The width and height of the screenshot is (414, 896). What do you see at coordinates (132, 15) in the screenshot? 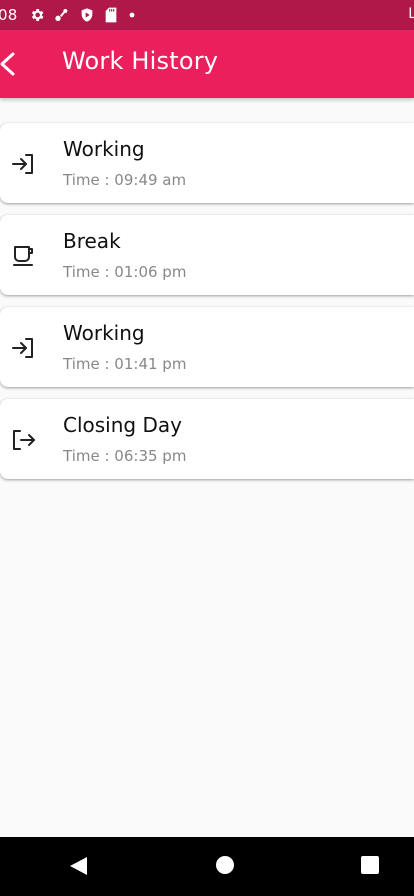
I see `dot-icon` at bounding box center [132, 15].